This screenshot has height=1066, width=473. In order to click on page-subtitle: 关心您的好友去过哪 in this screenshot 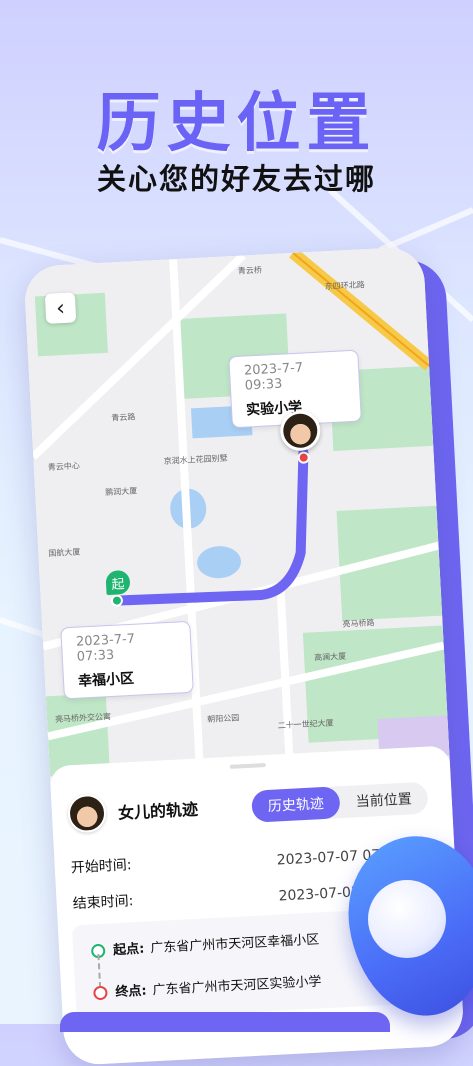, I will do `click(236, 179)`.